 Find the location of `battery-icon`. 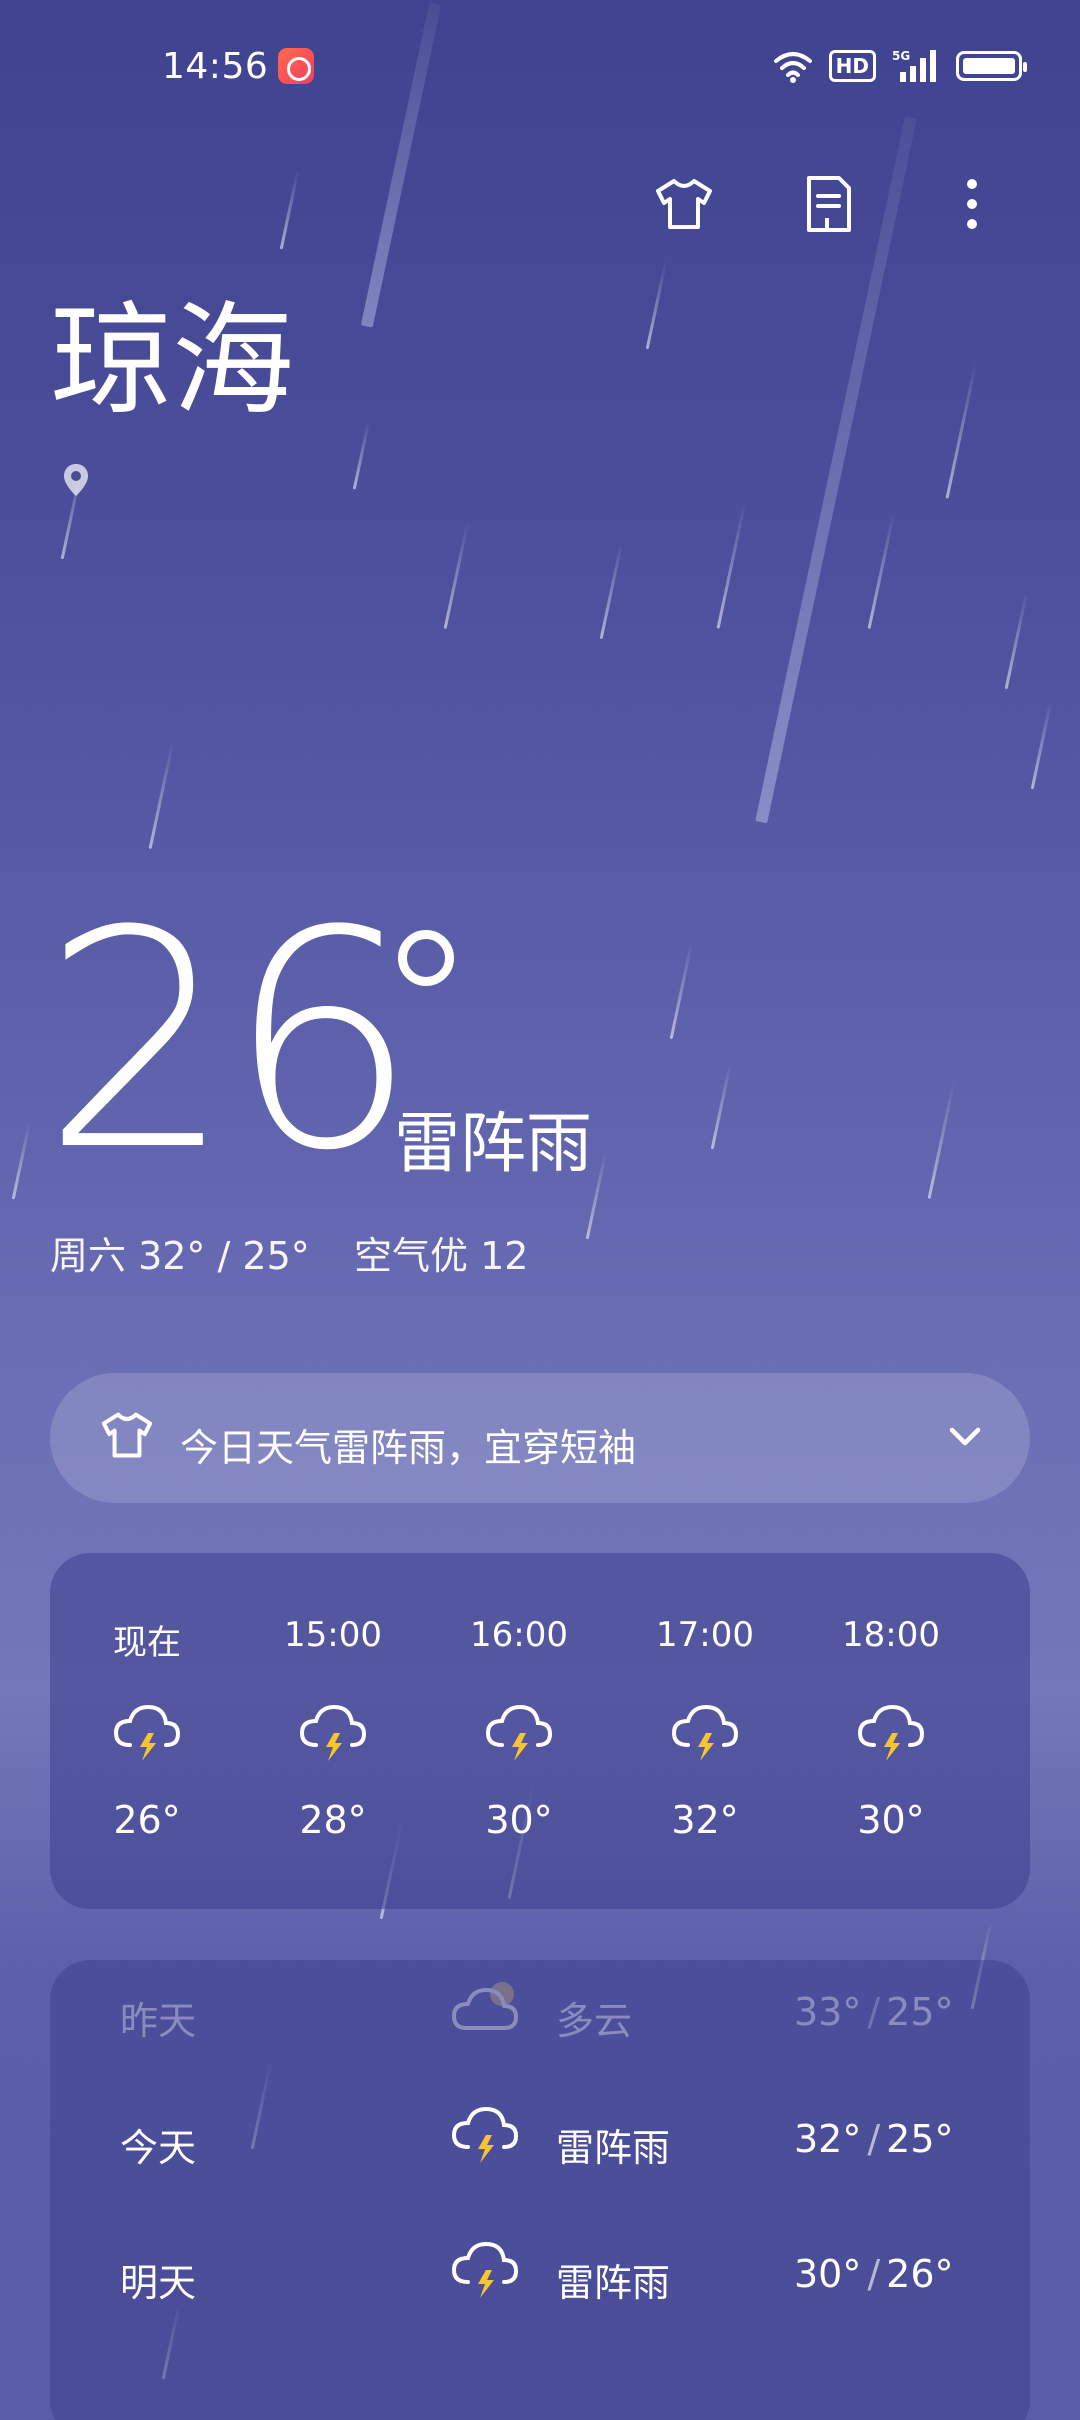

battery-icon is located at coordinates (991, 66).